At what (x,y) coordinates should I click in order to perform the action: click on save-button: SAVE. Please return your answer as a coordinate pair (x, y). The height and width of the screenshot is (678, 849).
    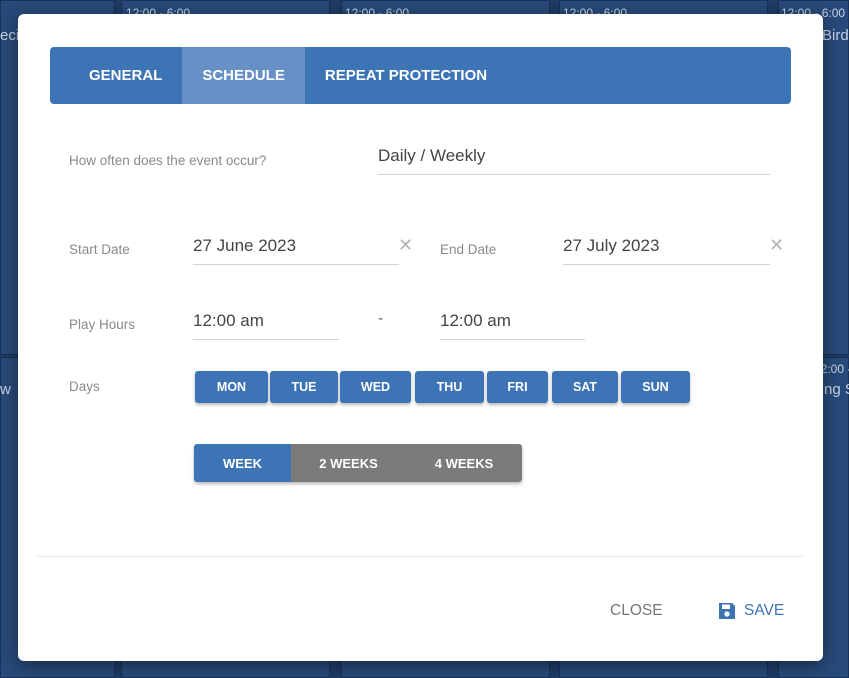
    Looking at the image, I should click on (751, 611).